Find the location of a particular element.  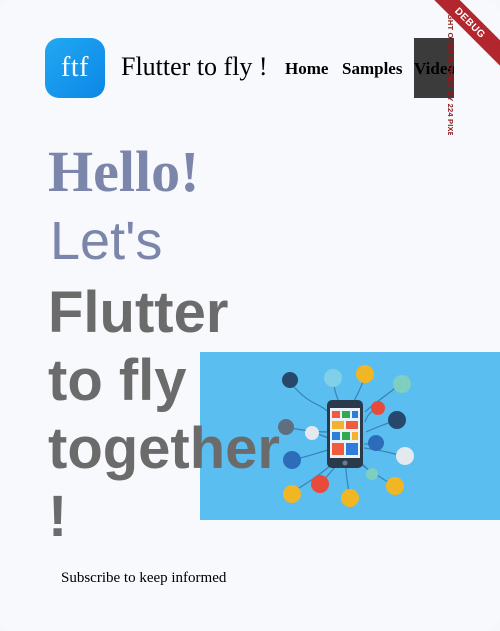

logo: ftf is located at coordinates (75, 68).